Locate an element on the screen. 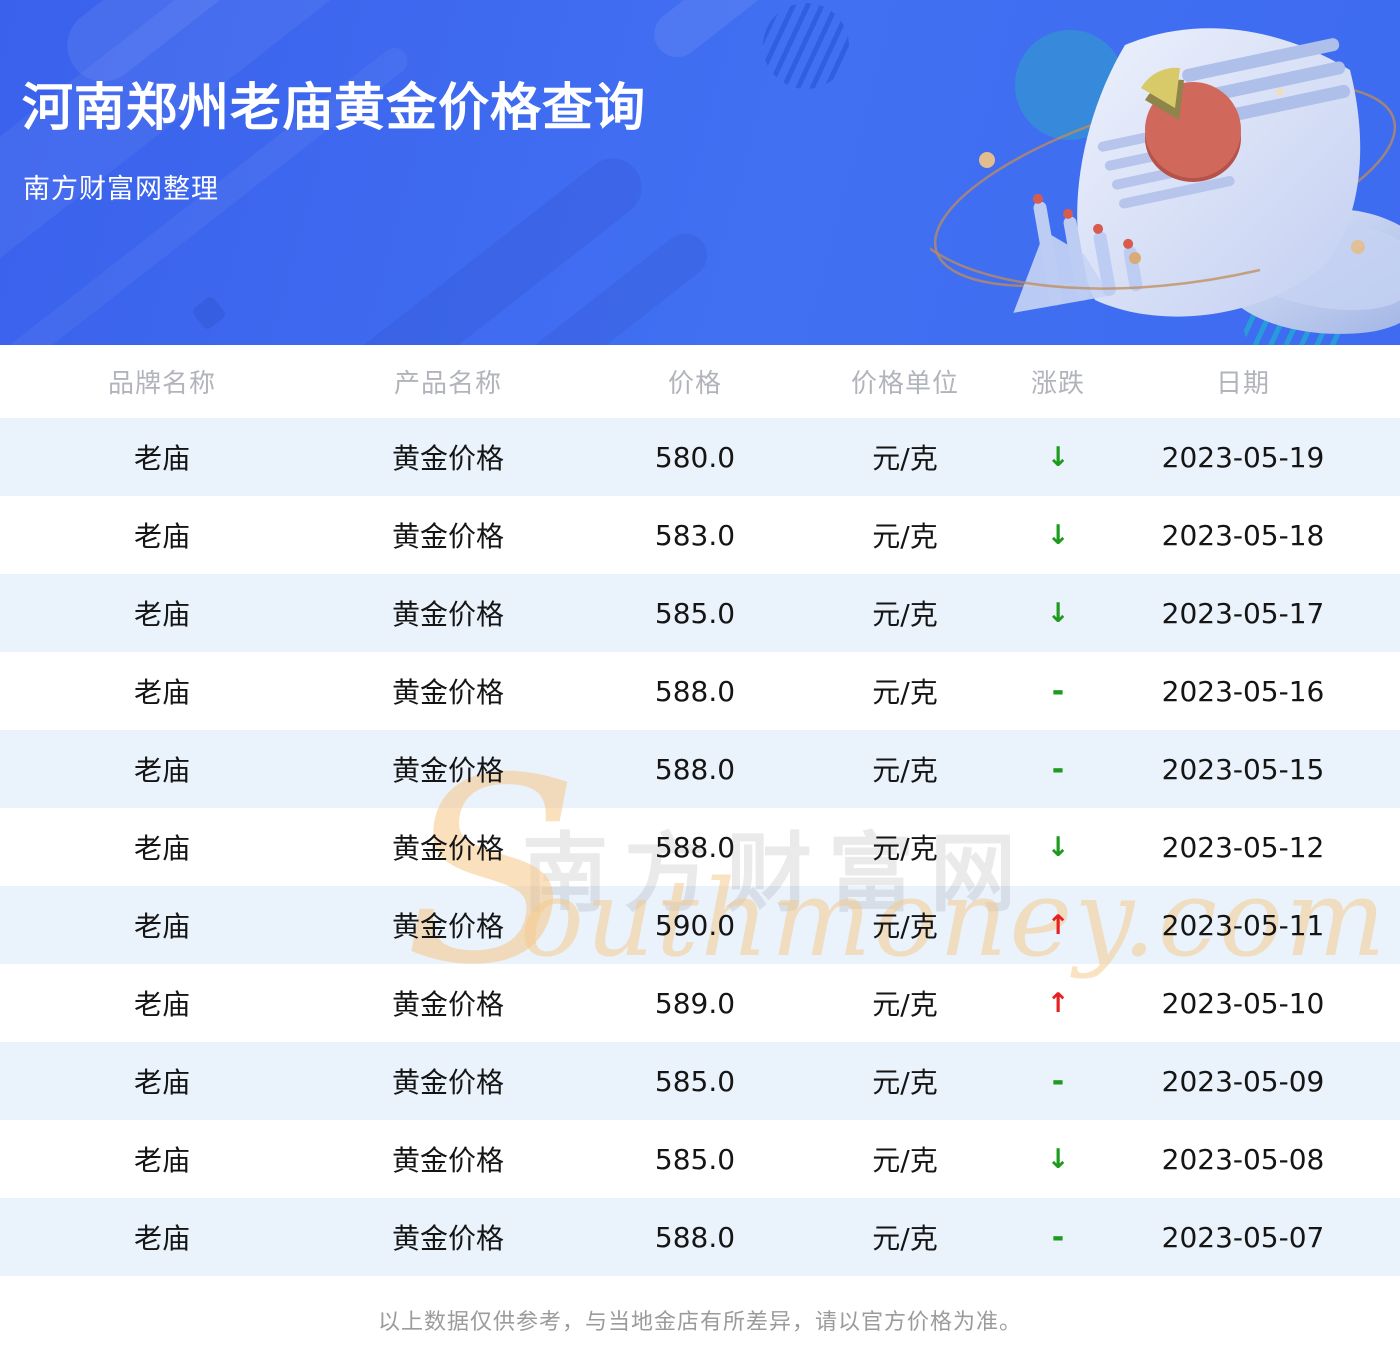 The height and width of the screenshot is (1363, 1400). page-footer: 以上数据仅供参考，与当地金店有所差异，请以官方价格为准。 is located at coordinates (700, 1319).